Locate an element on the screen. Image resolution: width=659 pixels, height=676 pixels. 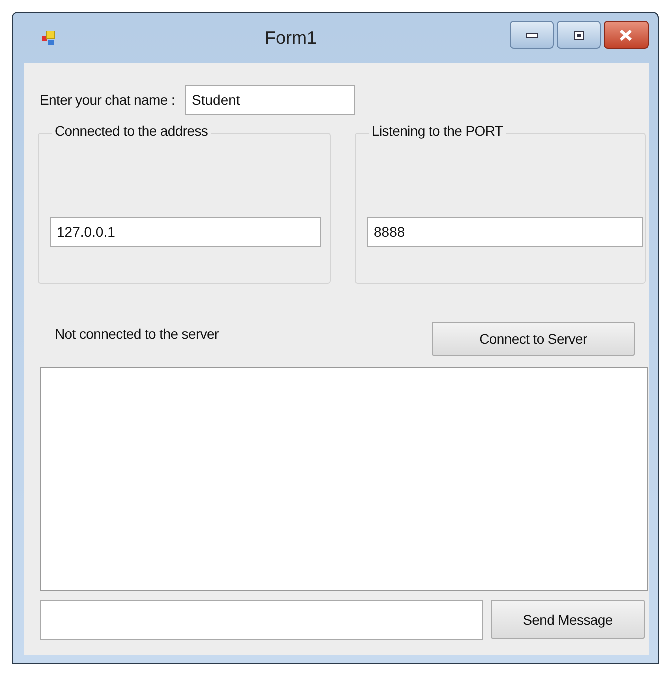
window-title: Form1 is located at coordinates (290, 38).